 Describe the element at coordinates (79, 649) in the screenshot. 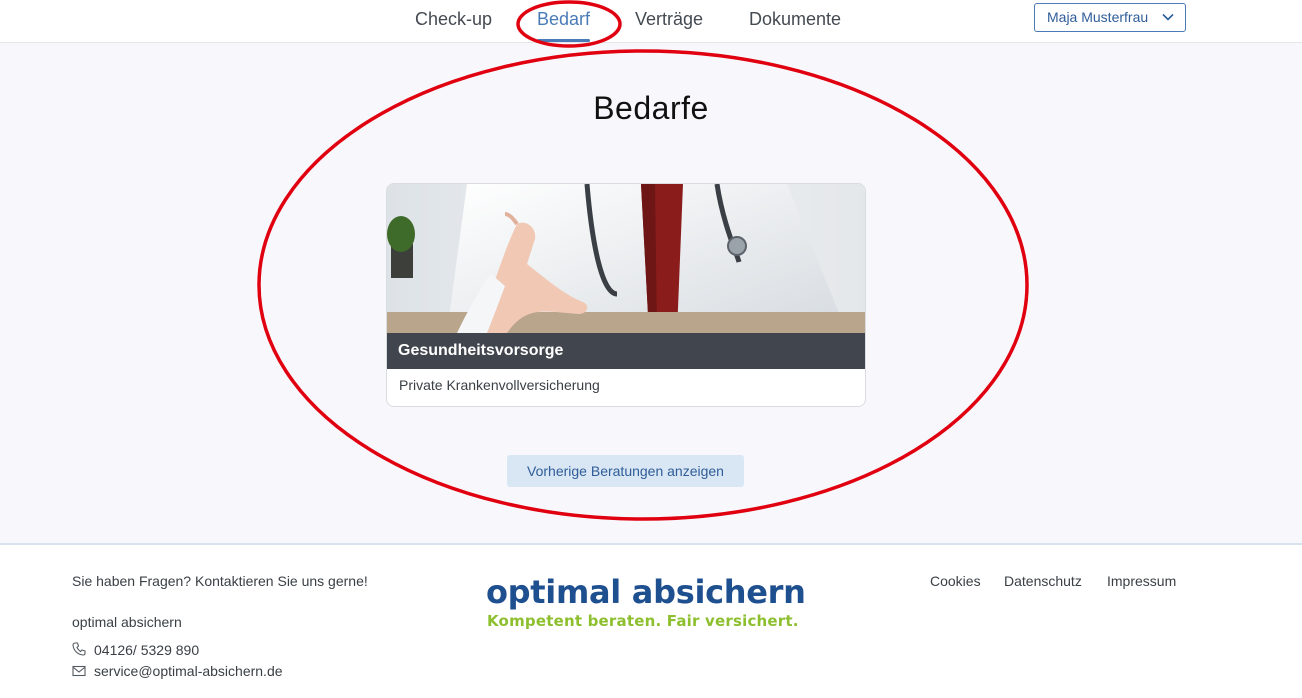

I see `phone-icon` at that location.